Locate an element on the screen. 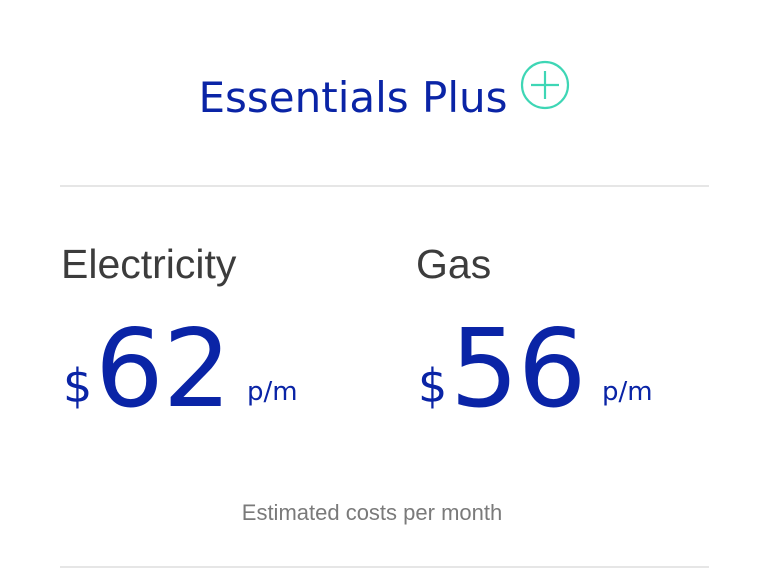 This screenshot has width=768, height=570. plan-header: Essentials Plus is located at coordinates (384, 93).